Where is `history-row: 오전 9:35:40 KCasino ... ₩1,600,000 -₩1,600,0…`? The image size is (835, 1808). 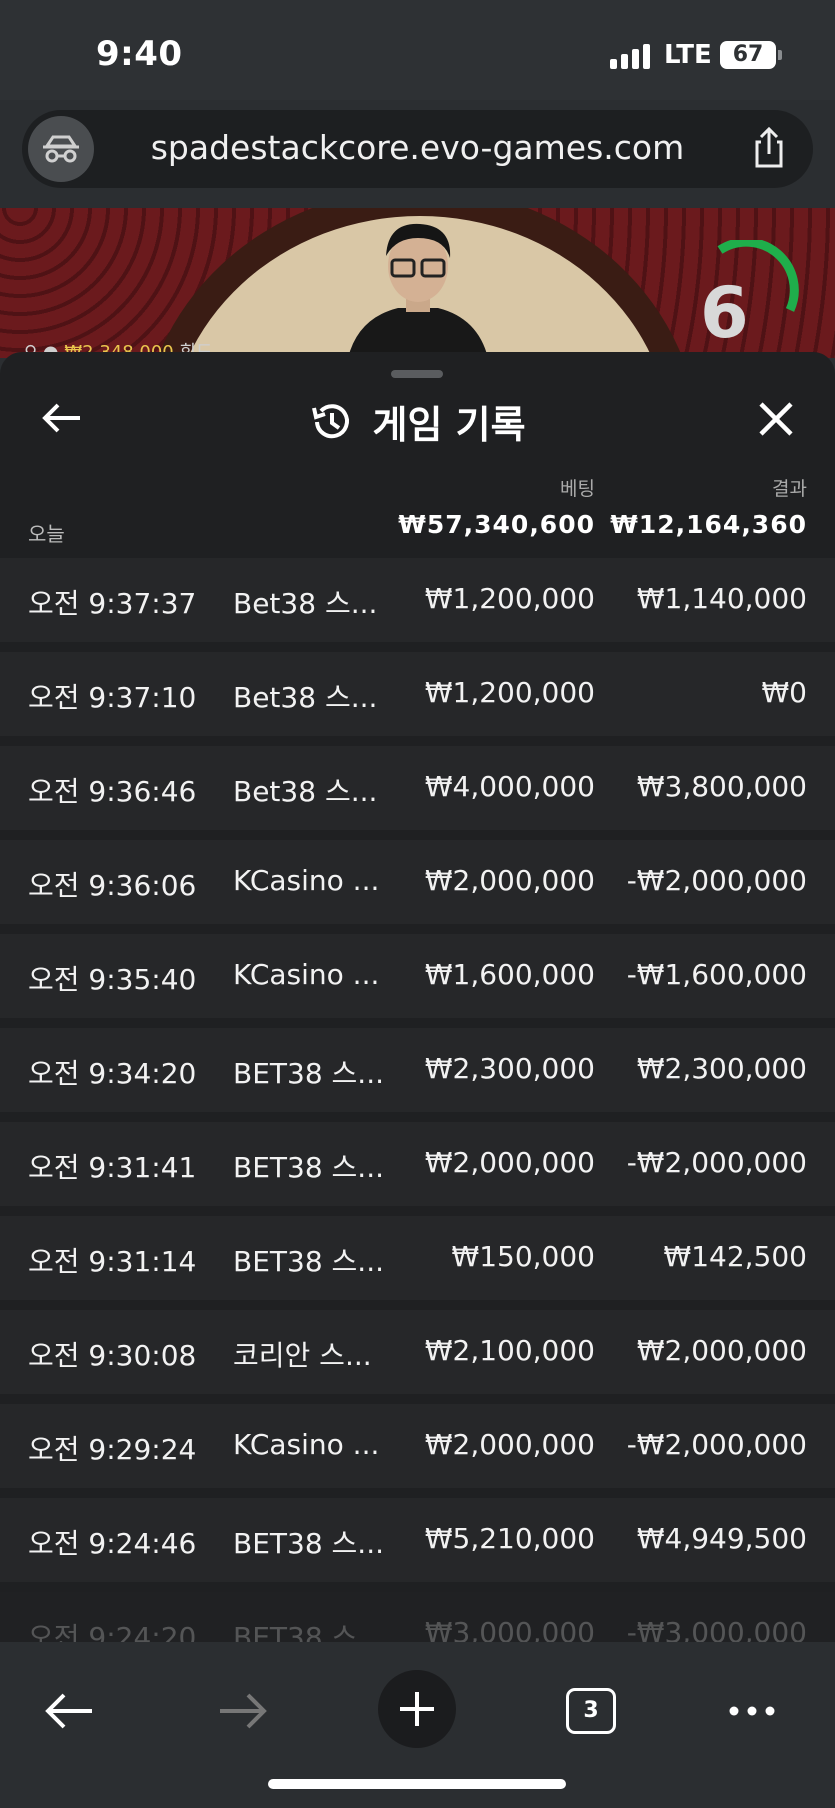 history-row: 오전 9:35:40 KCasino ... ₩1,600,000 -₩1,600,0… is located at coordinates (417, 976).